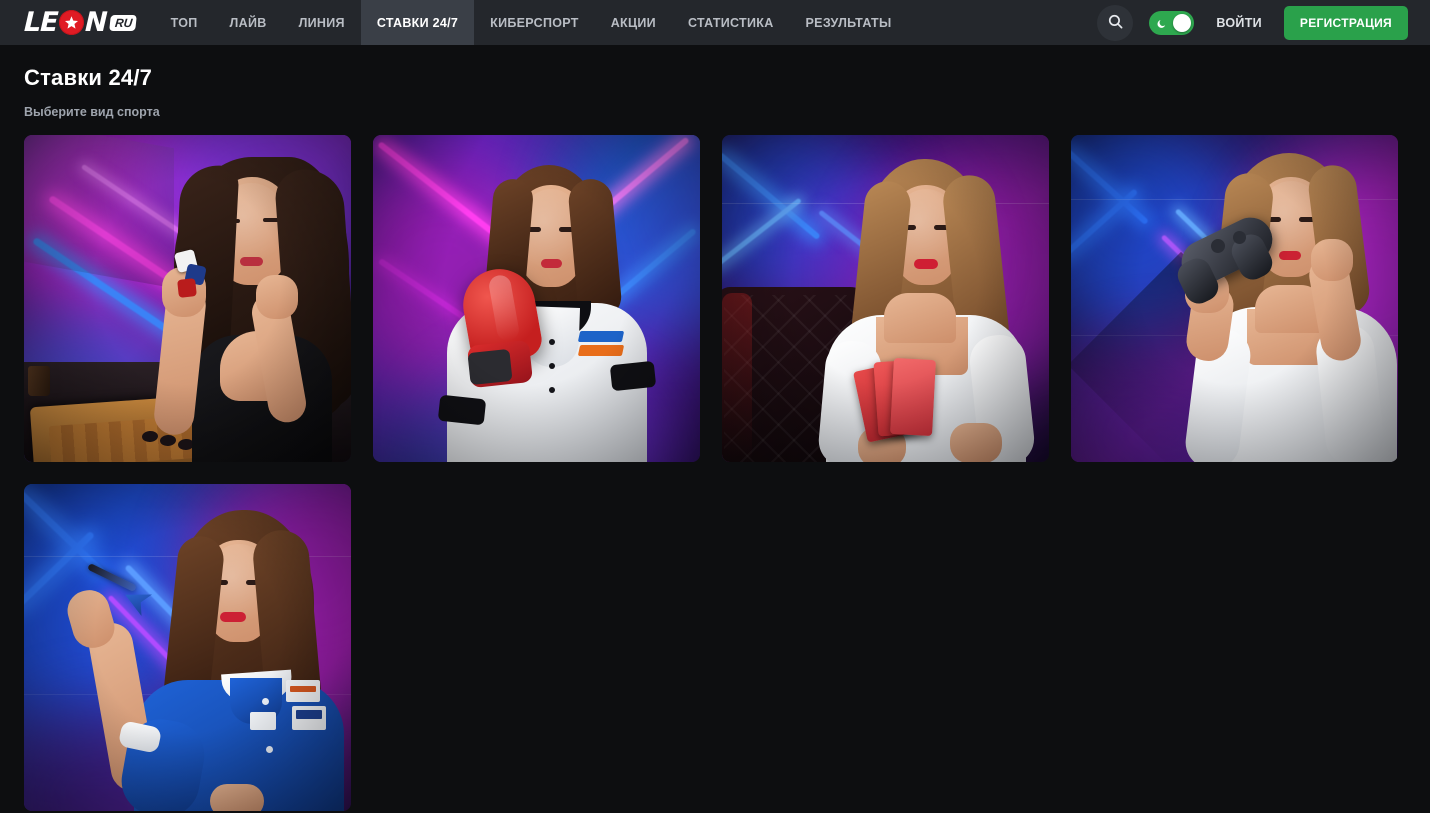 The image size is (1430, 813). I want to click on register-button: РЕГИСТРАЦИЯ, so click(1345, 22).